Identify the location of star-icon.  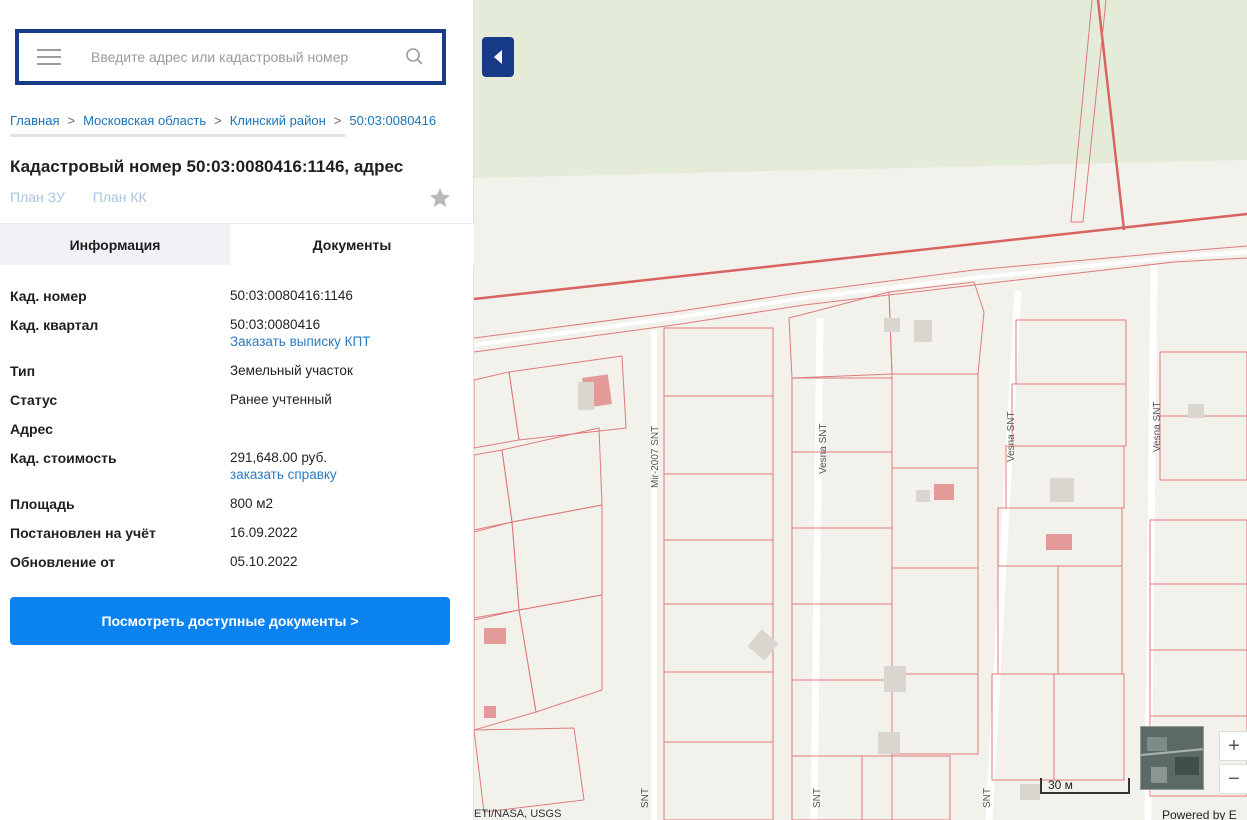
(440, 198).